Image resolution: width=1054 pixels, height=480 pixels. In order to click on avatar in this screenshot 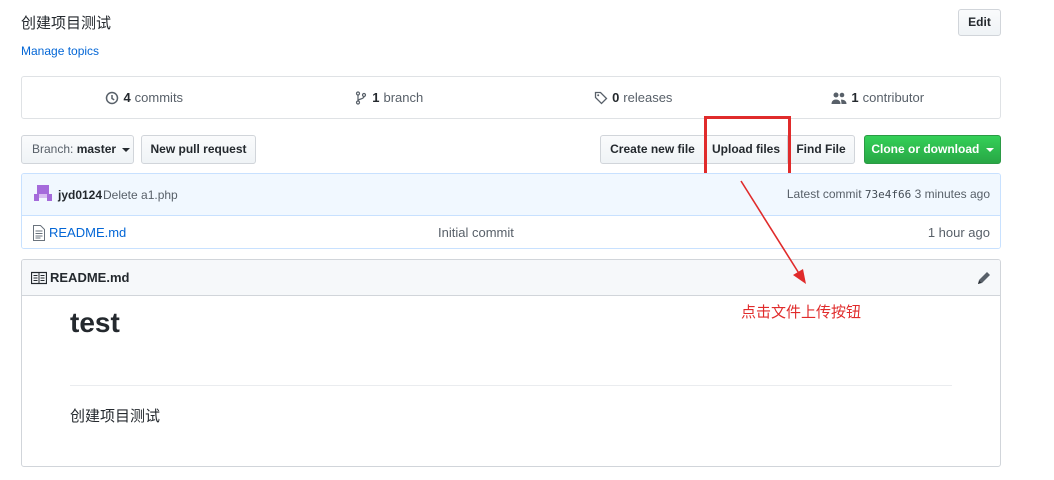, I will do `click(43, 193)`.